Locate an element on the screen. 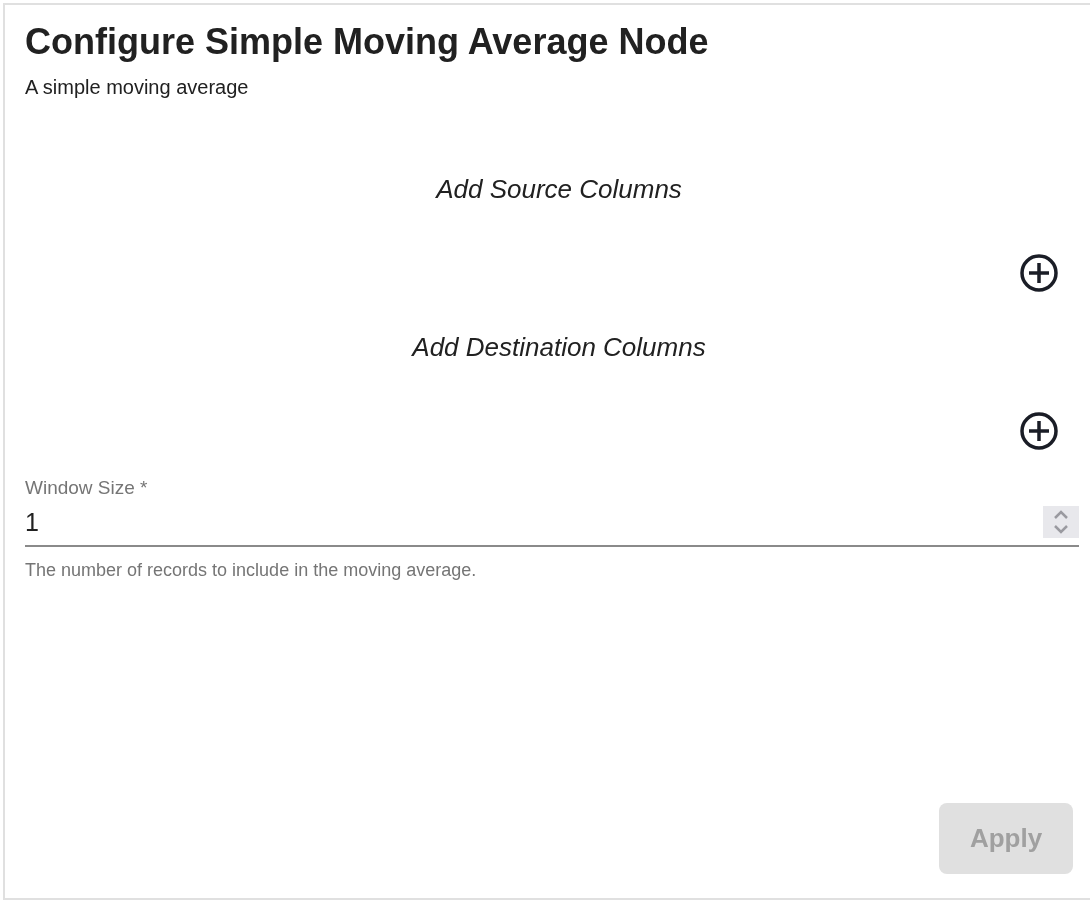 The height and width of the screenshot is (900, 1090). window-size-field: 1 is located at coordinates (534, 522).